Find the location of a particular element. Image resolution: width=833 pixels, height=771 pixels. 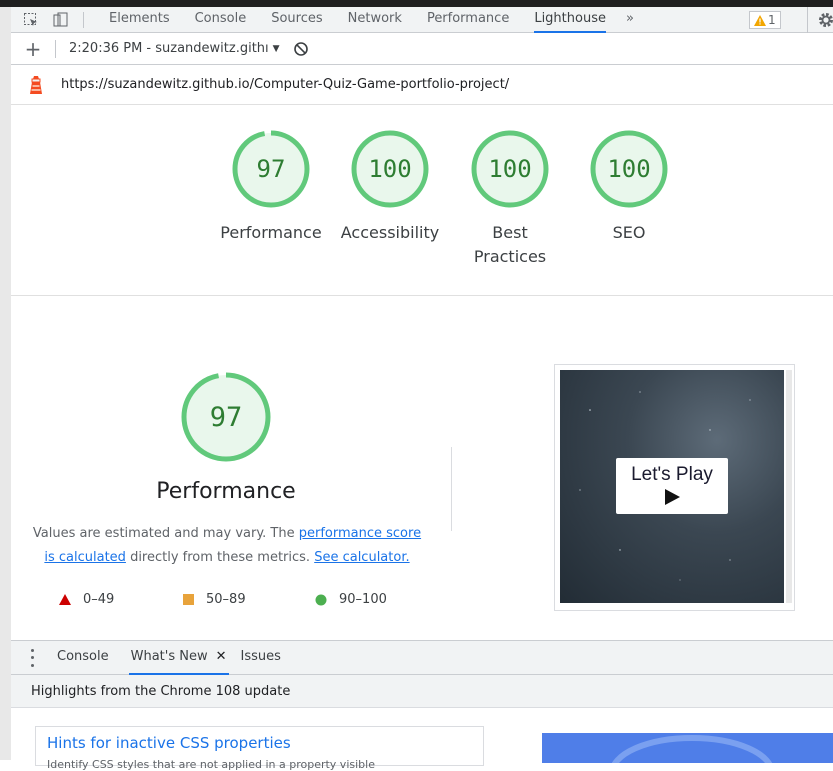

tab-elements: Elements is located at coordinates (139, 20).